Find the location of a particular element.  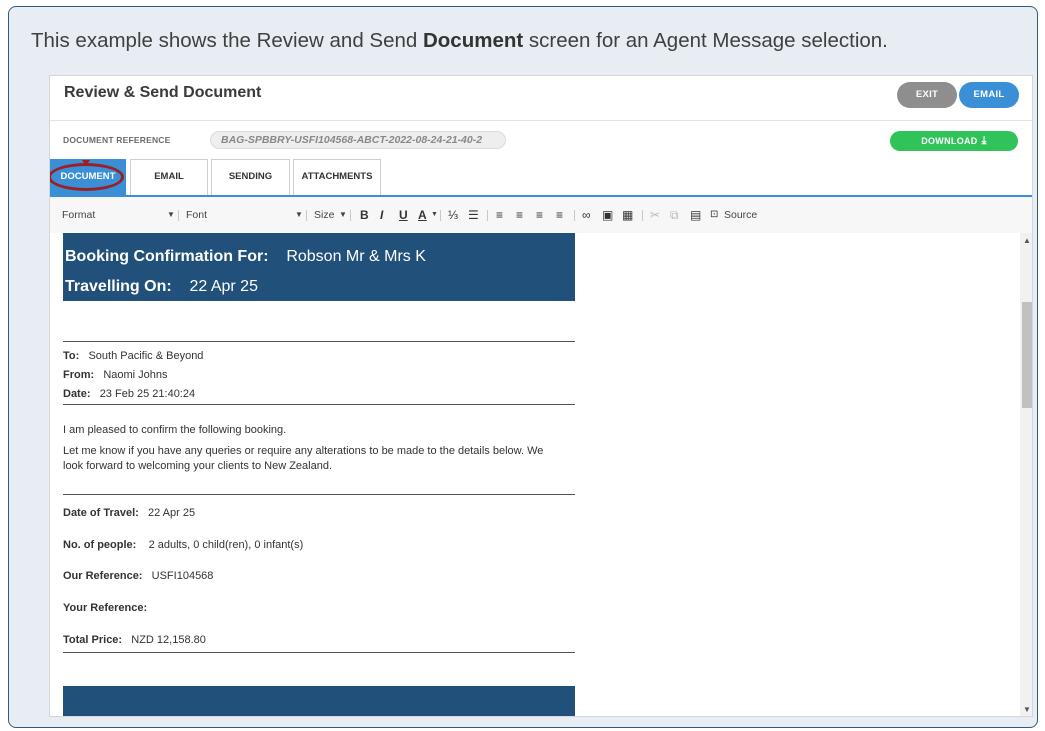

banner-line-travelling: Travelling On: 22 Apr 25 is located at coordinates (161, 287).